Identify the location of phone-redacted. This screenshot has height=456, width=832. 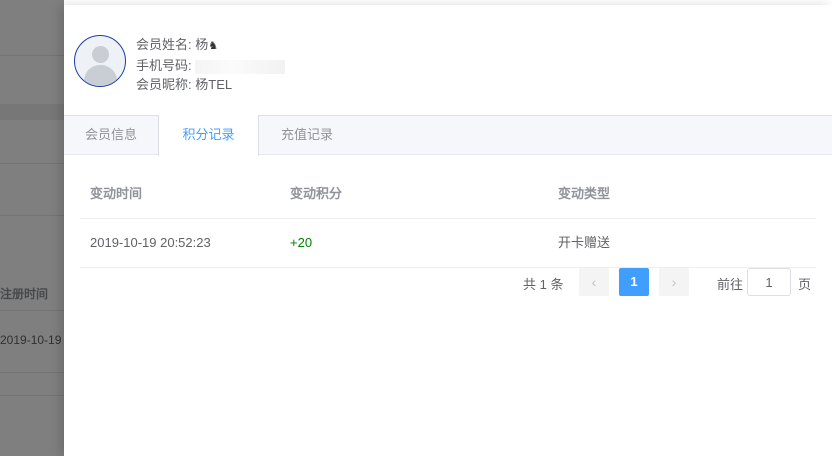
(240, 66).